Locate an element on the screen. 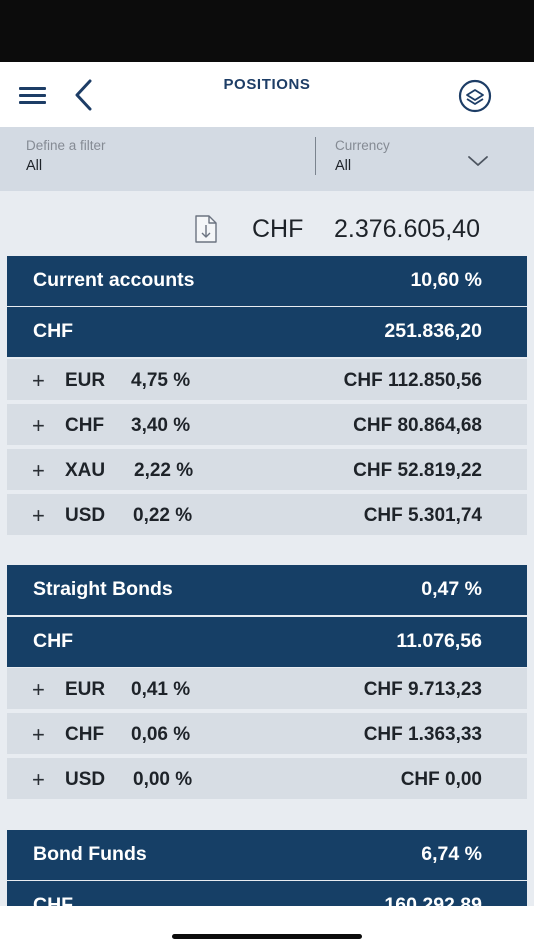  row-percent: 0,22 % is located at coordinates (163, 515).